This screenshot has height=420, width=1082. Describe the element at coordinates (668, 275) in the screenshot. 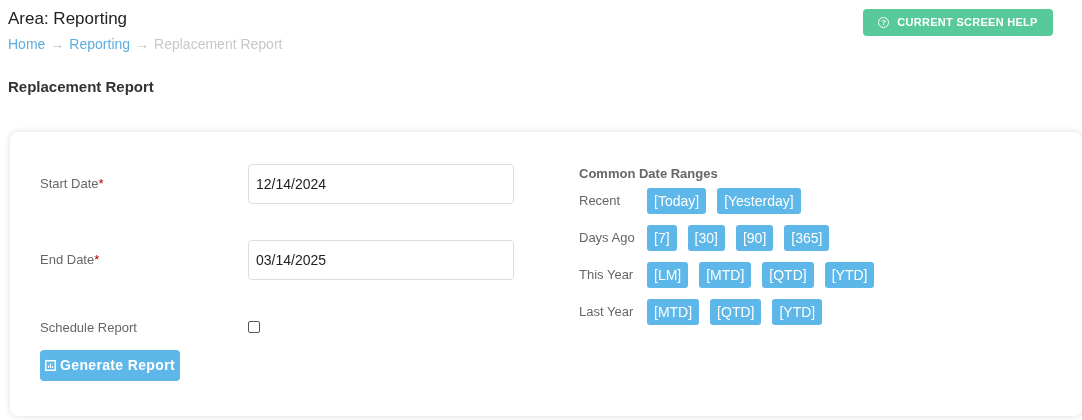

I see `date-range-button: [LM]` at that location.